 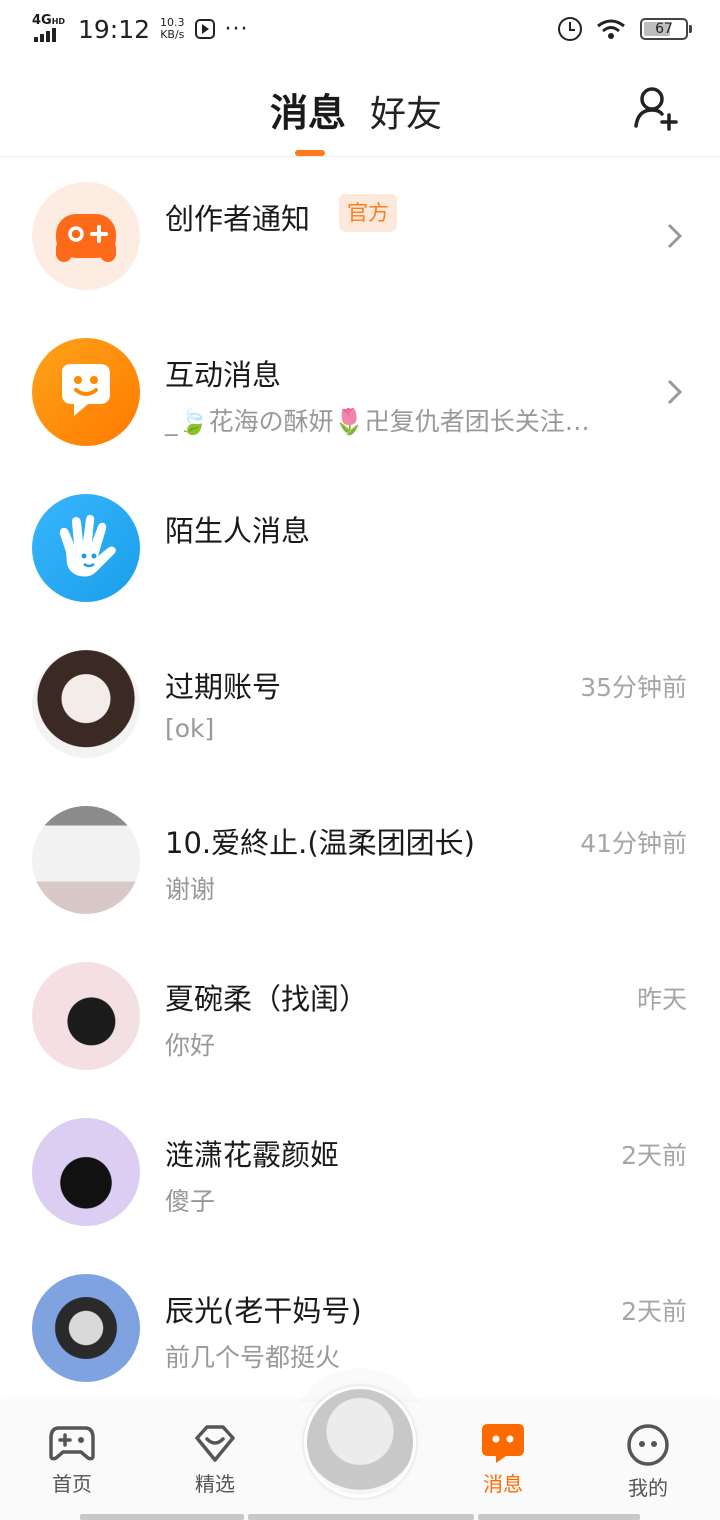 I want to click on network-signal-icon: 4GHD, so click(x=50, y=29).